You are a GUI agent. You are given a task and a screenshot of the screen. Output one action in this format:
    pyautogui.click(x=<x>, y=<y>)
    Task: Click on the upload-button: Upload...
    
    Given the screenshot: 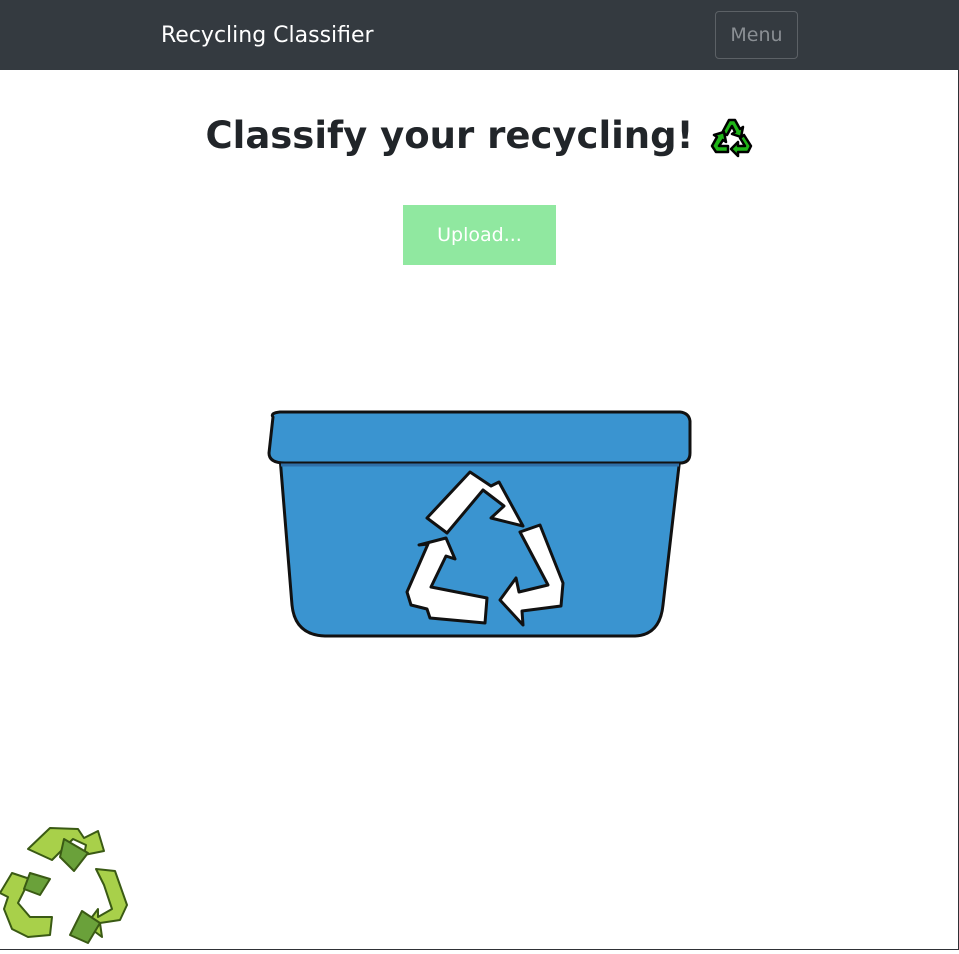 What is the action you would take?
    pyautogui.click(x=479, y=235)
    